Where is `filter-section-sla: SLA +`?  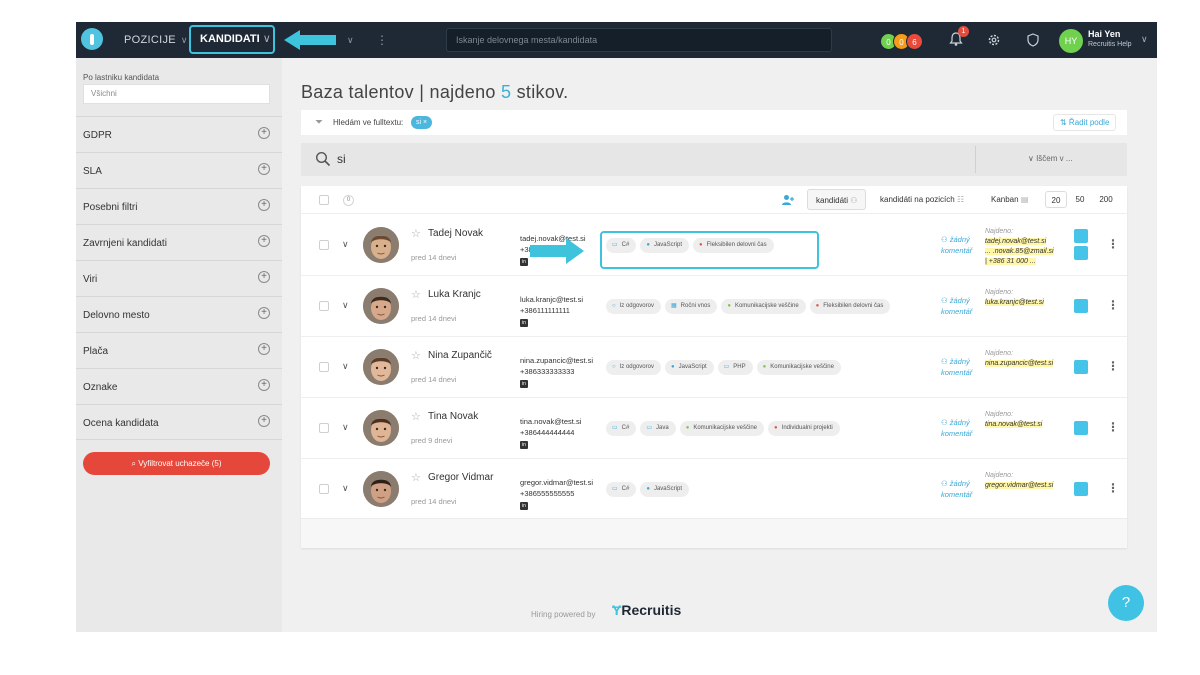
filter-section-sla: SLA + is located at coordinates (179, 170).